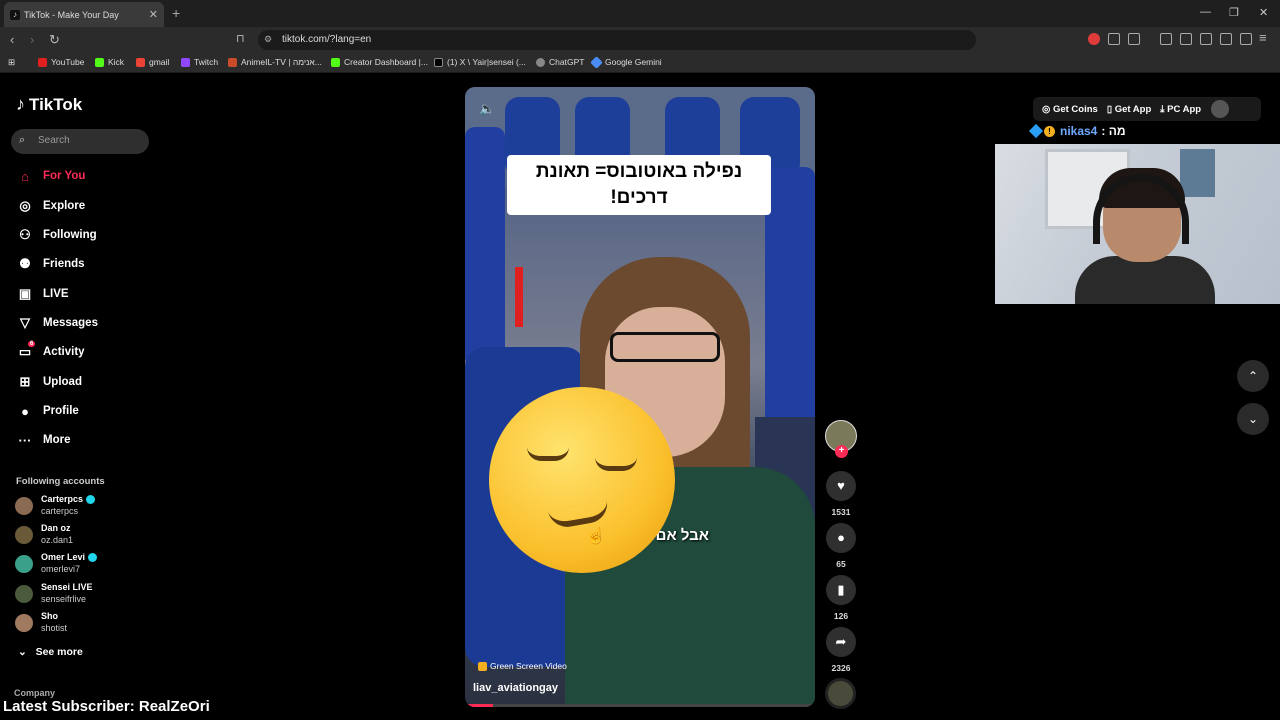  I want to click on user-avatar, so click(1220, 109).